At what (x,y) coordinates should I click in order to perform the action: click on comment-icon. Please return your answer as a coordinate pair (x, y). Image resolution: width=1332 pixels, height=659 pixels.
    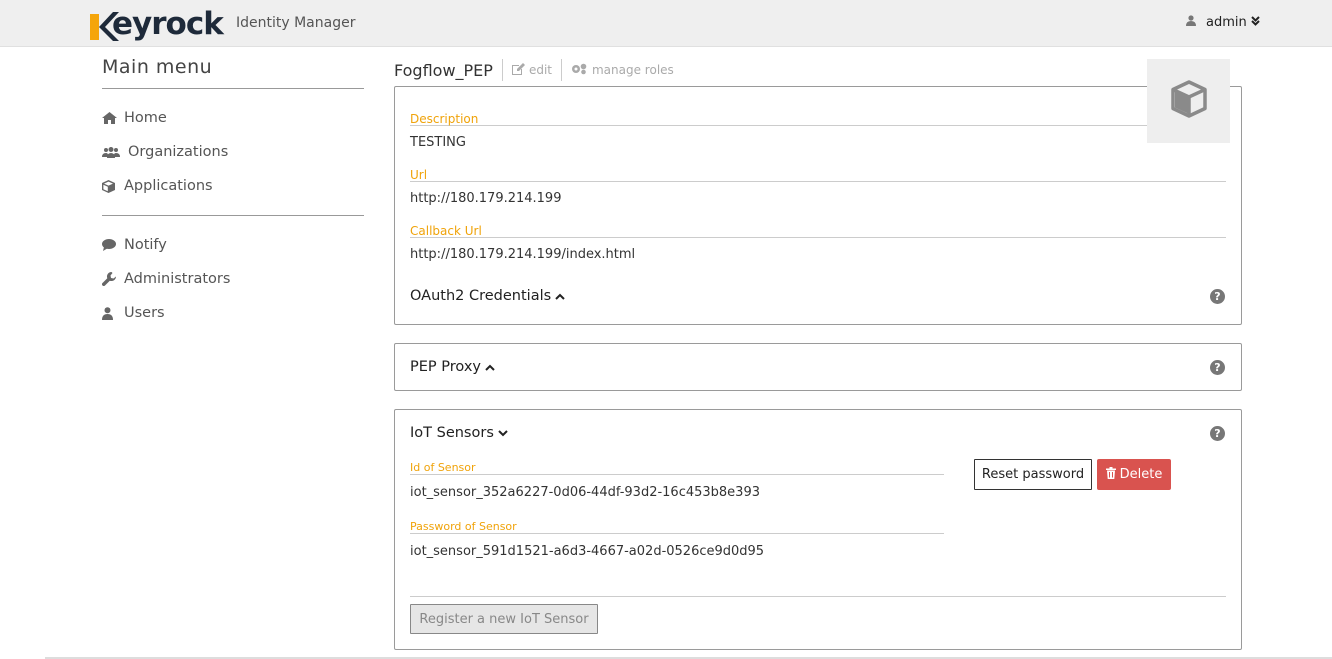
    Looking at the image, I should click on (113, 245).